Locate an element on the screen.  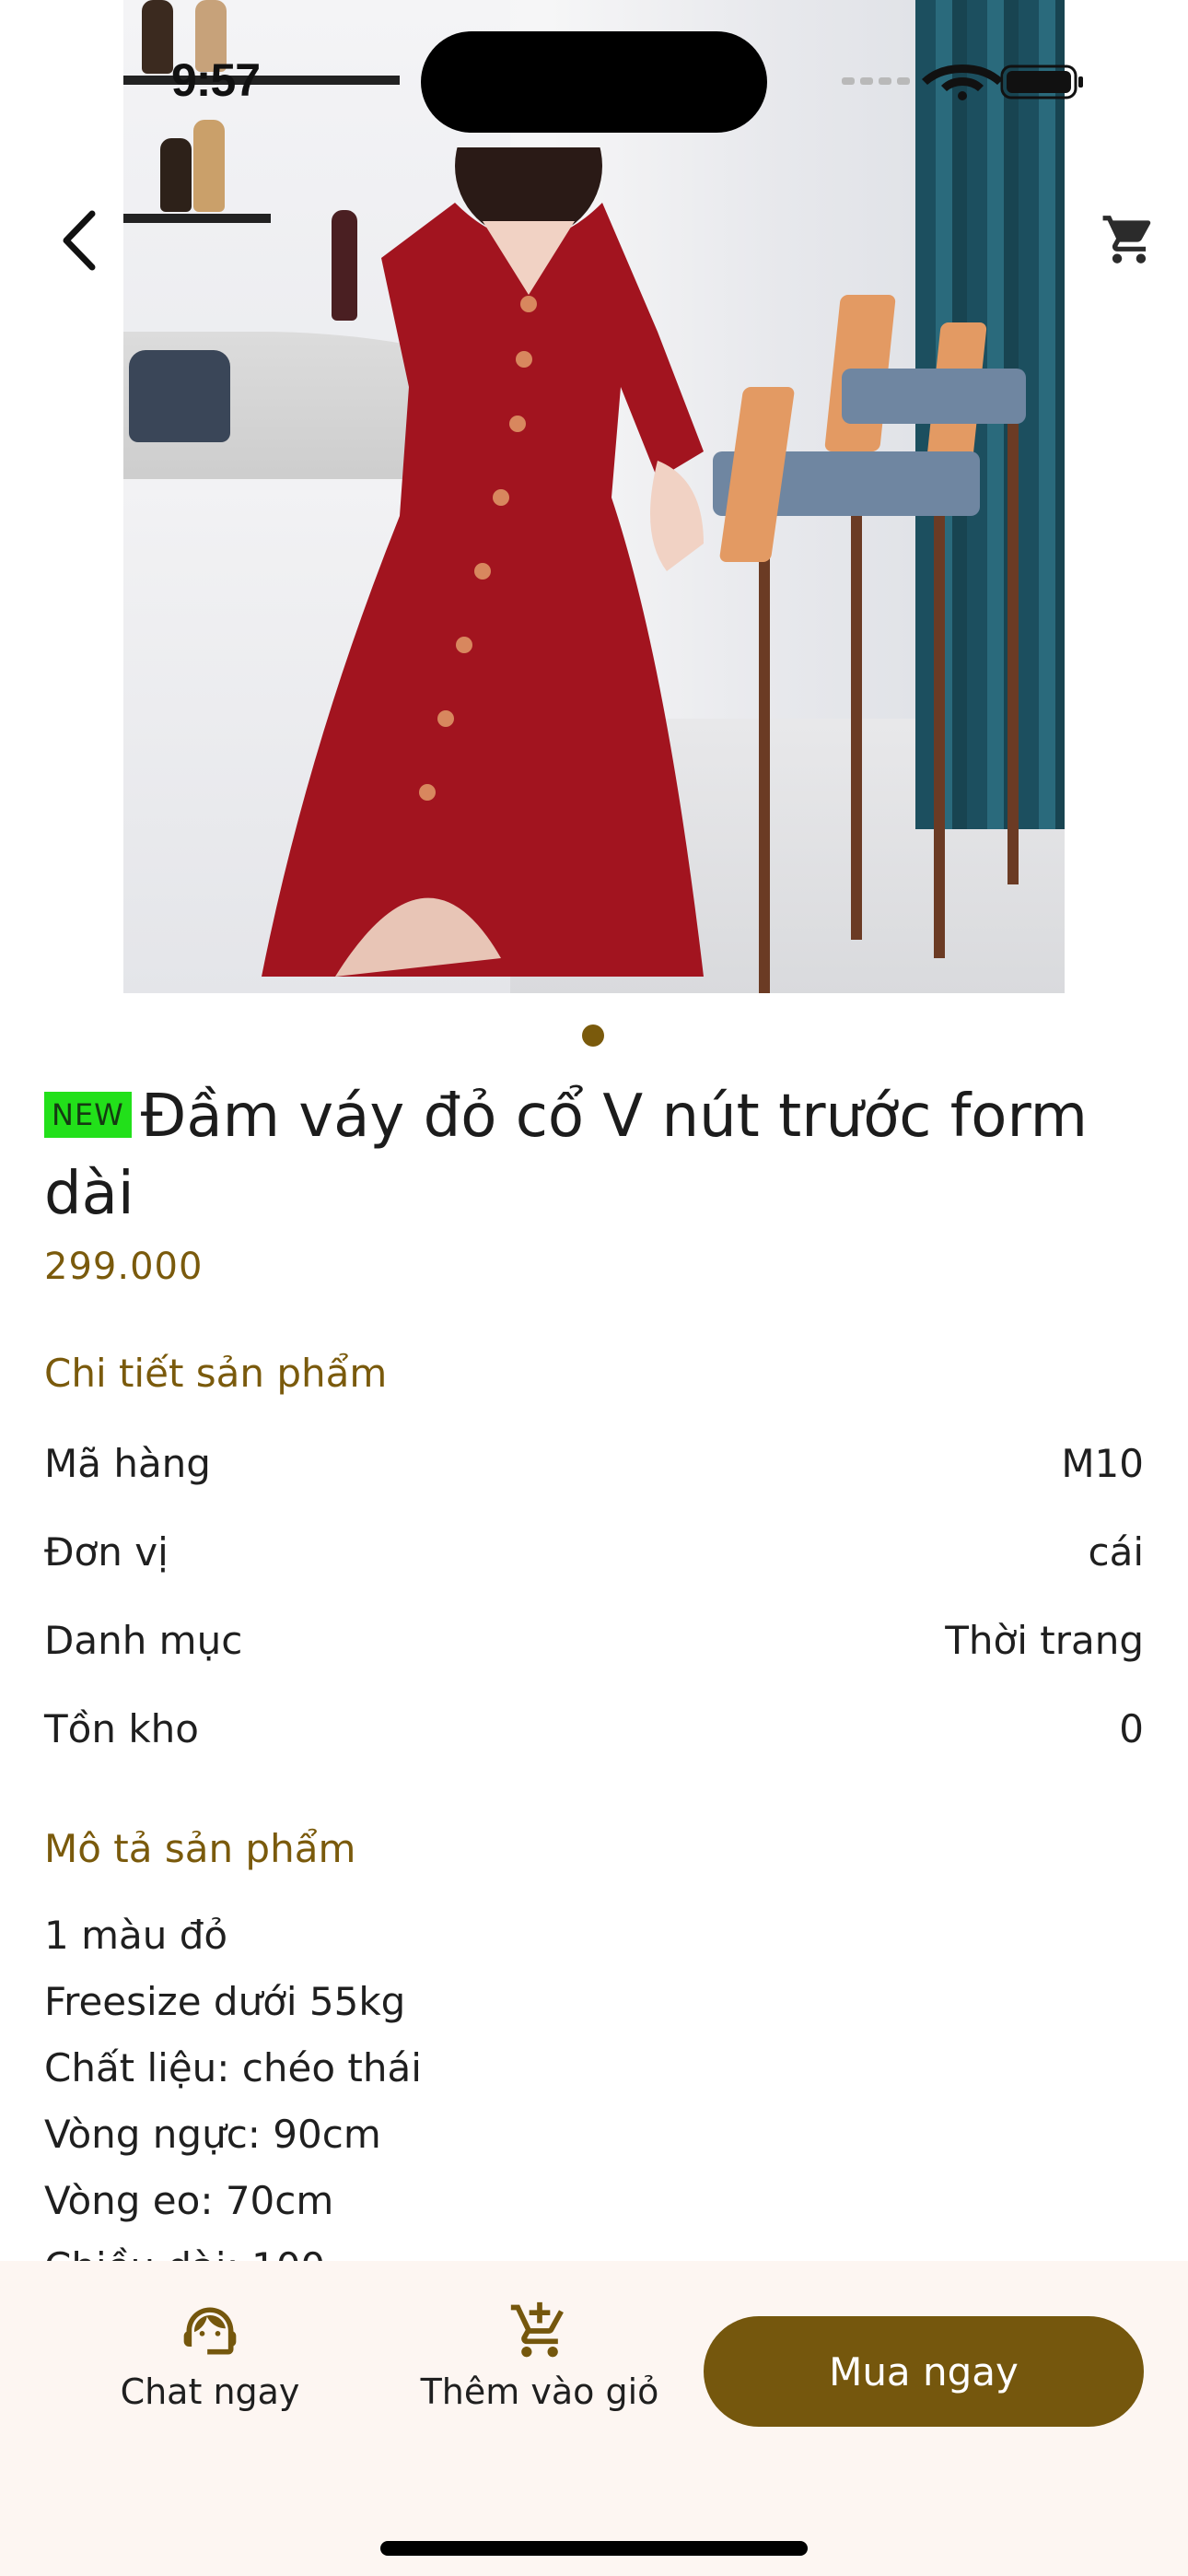
detail-label: Danh mục is located at coordinates (143, 1640).